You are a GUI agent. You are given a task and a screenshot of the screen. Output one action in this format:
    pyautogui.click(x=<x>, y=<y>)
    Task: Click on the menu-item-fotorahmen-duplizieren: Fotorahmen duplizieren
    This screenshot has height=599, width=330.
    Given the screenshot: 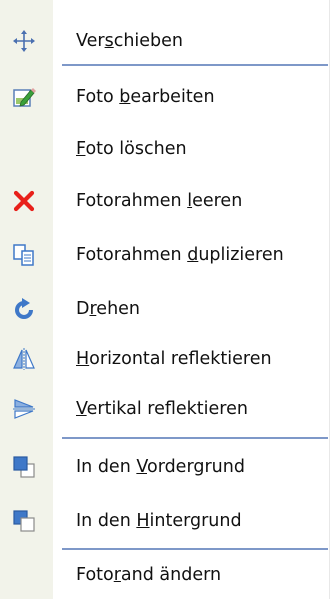 What is the action you would take?
    pyautogui.click(x=165, y=255)
    